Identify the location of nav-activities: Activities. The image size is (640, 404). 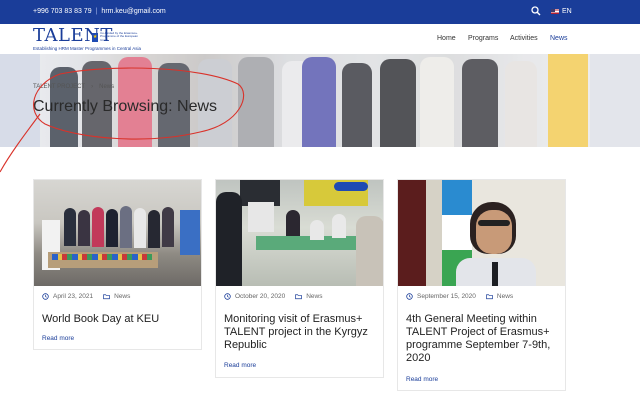
(524, 38).